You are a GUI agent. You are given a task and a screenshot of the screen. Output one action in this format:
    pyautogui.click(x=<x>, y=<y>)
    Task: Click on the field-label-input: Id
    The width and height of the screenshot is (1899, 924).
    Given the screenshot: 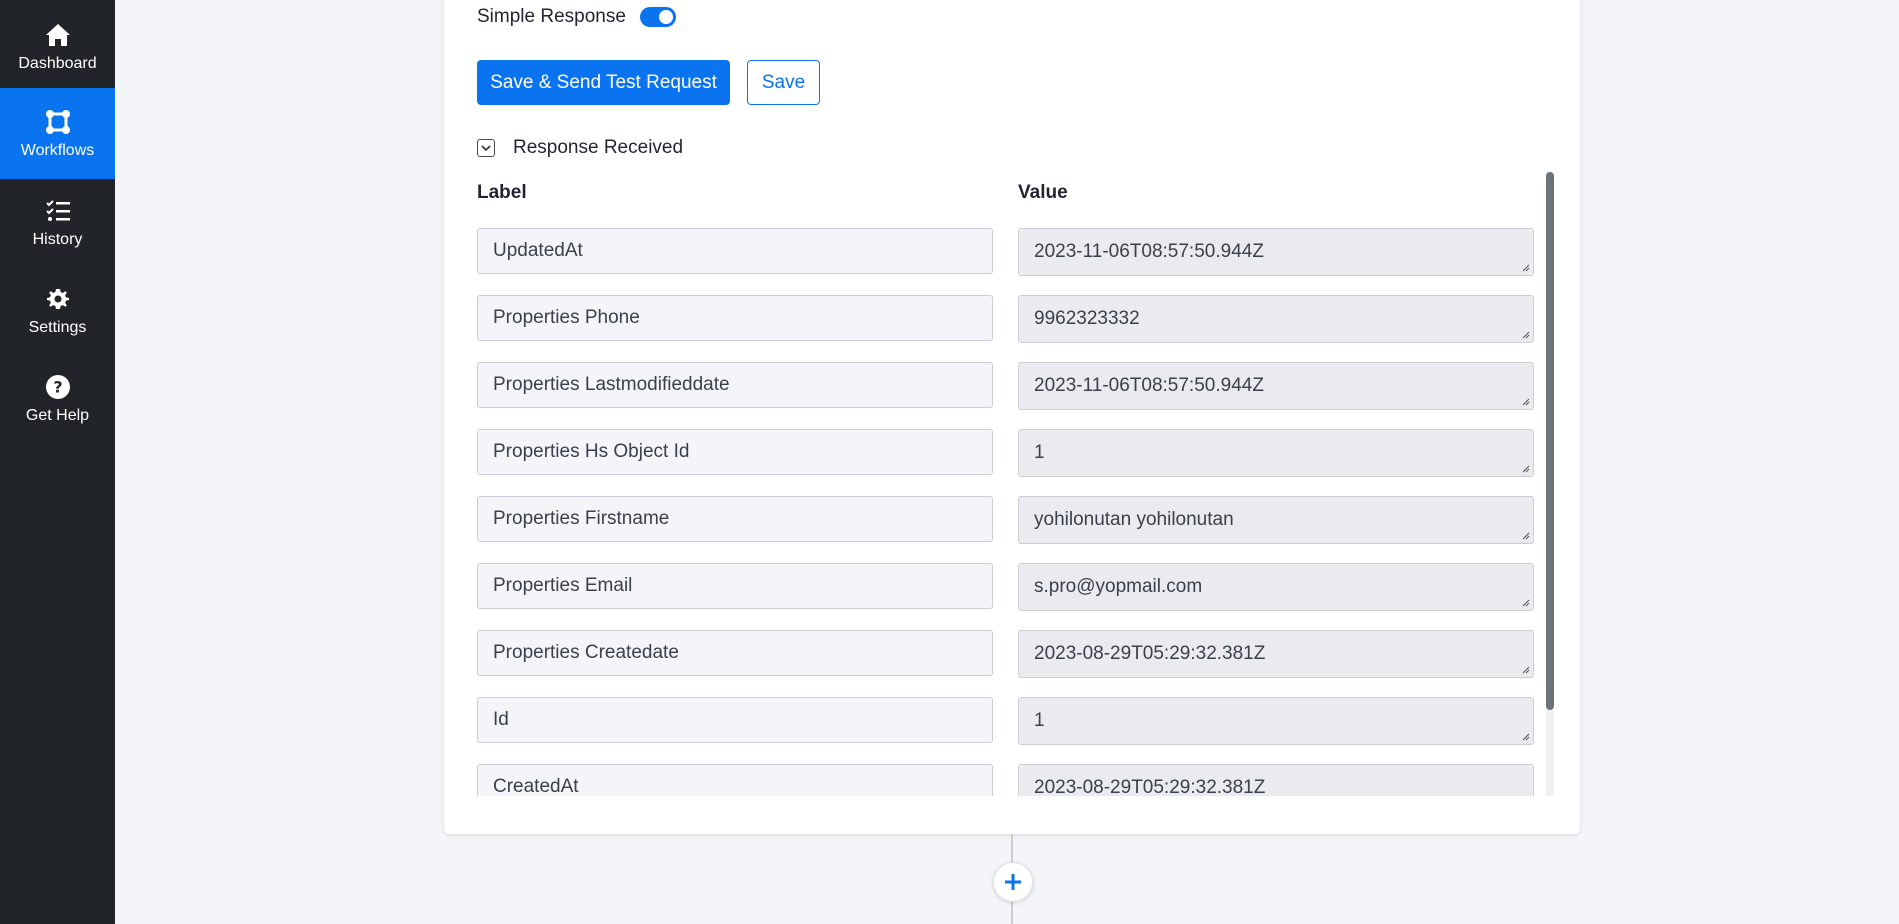 What is the action you would take?
    pyautogui.click(x=735, y=720)
    